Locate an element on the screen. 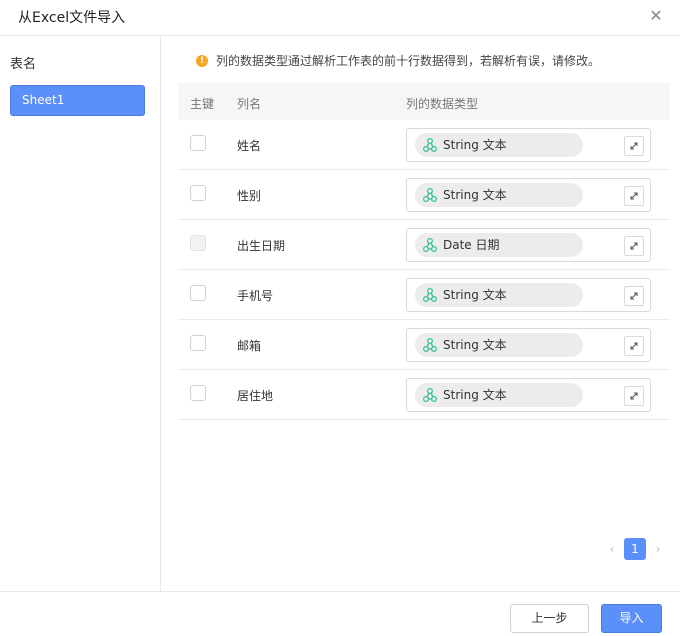 The image size is (680, 636). table-row: 姓名 String 文本 is located at coordinates (424, 145).